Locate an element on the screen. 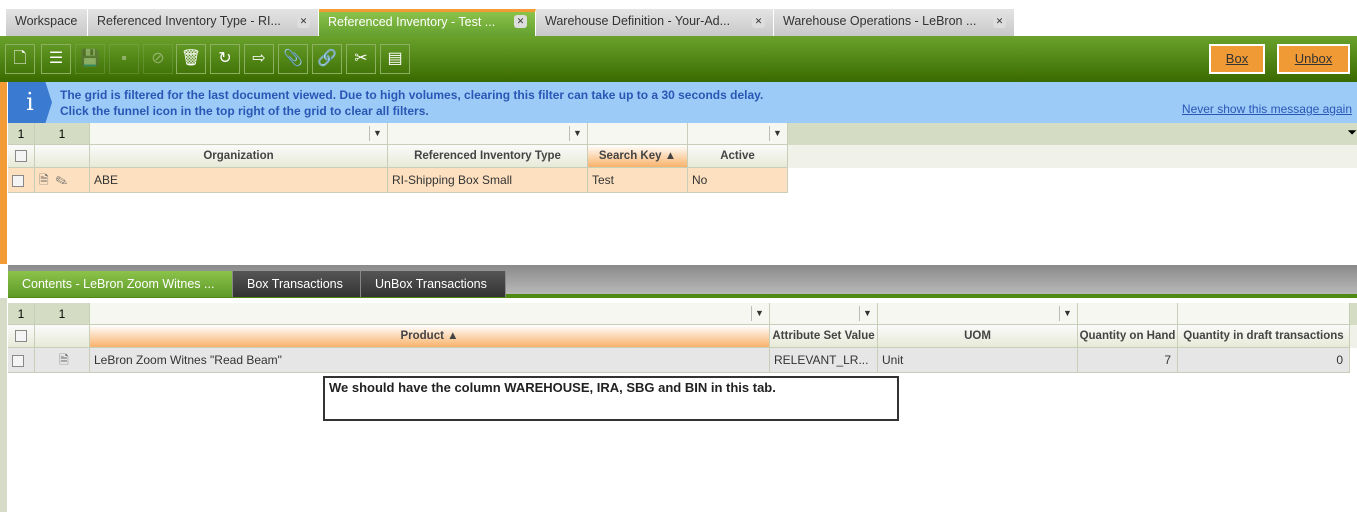  cell-active: No is located at coordinates (738, 180).